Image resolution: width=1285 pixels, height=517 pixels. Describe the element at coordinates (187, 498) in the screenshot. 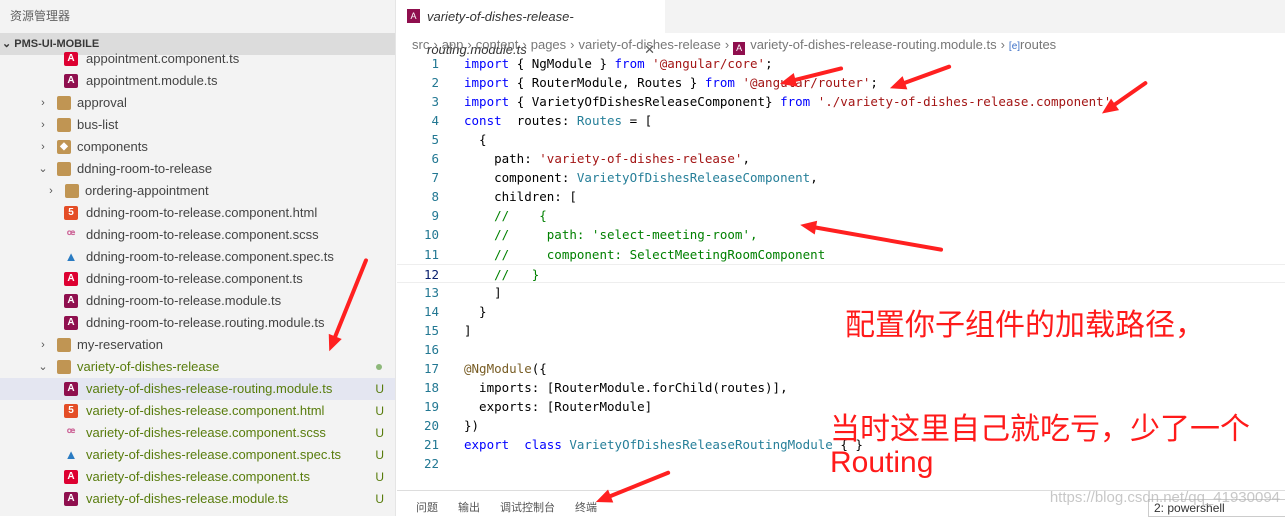

I see `tree-item-label: variety-of-dishes-release.module.ts` at that location.